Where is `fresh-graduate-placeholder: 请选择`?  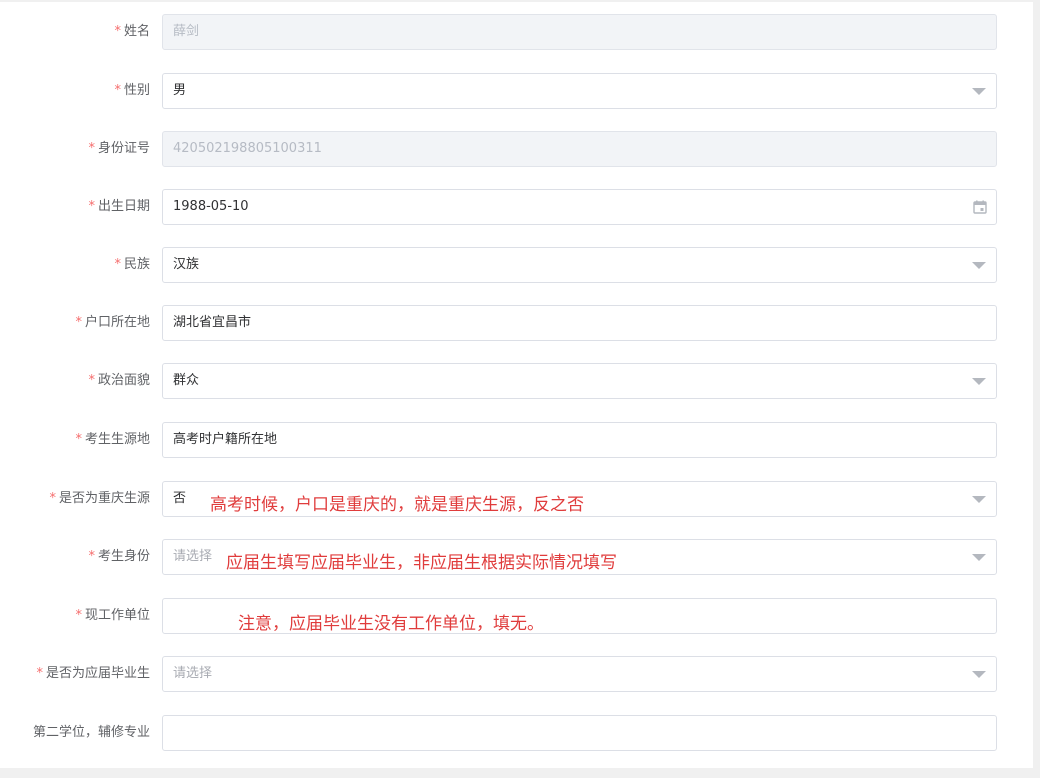 fresh-graduate-placeholder: 请选择 is located at coordinates (193, 673).